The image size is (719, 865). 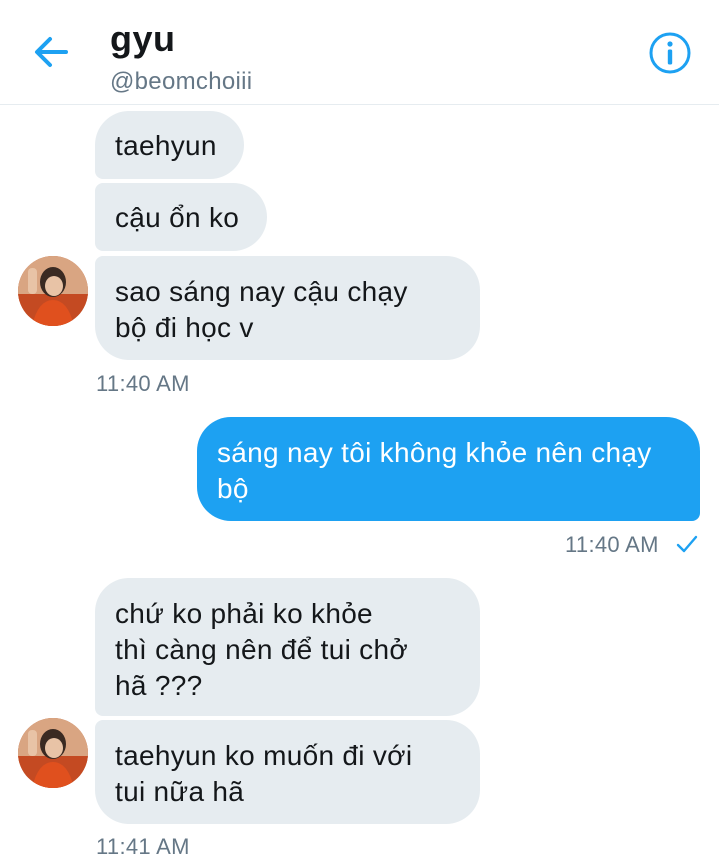 What do you see at coordinates (287, 308) in the screenshot?
I see `message-bubble-incoming: sao sáng nay cậu chạy bộ đi học v` at bounding box center [287, 308].